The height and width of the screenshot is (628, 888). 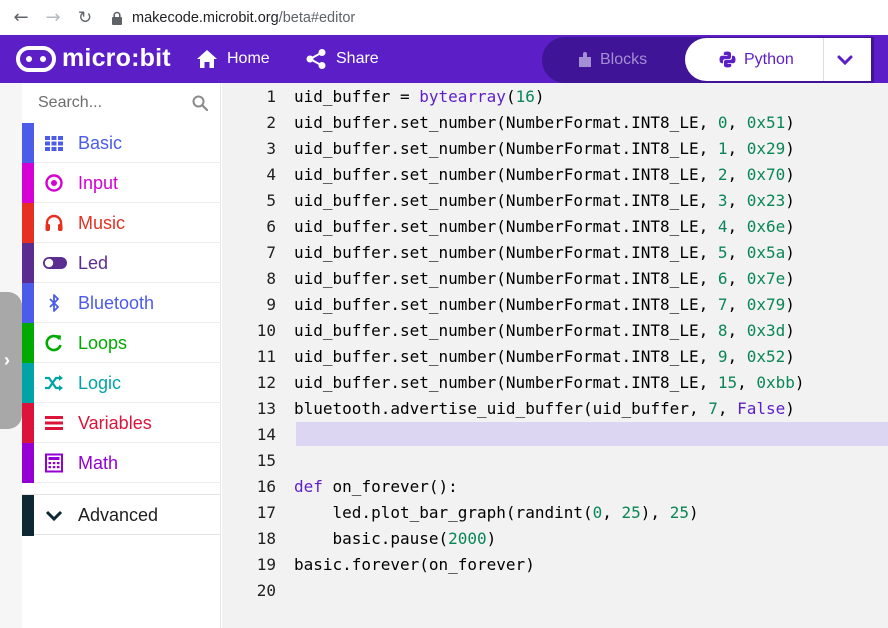 I want to click on category-bluetooth: Bluetooth, so click(x=121, y=303).